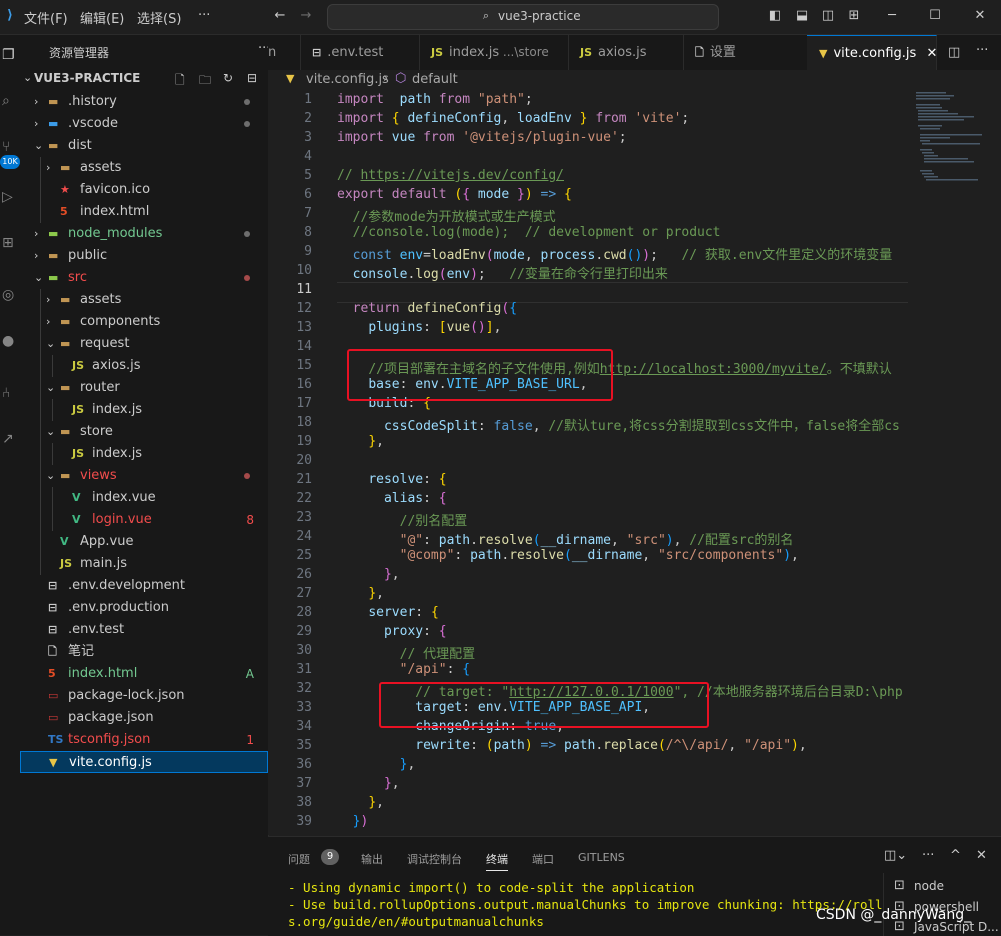  Describe the element at coordinates (895, 855) in the screenshot. I see `new-terminal-icon: ◫⌄` at that location.